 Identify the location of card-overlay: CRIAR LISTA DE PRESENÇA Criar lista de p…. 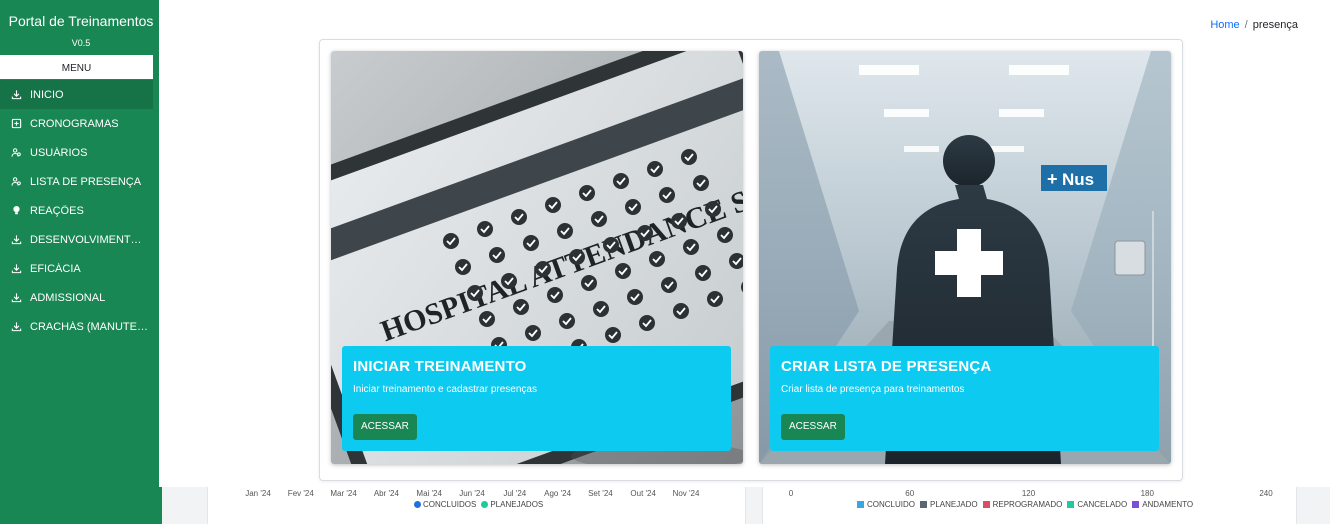
(964, 398).